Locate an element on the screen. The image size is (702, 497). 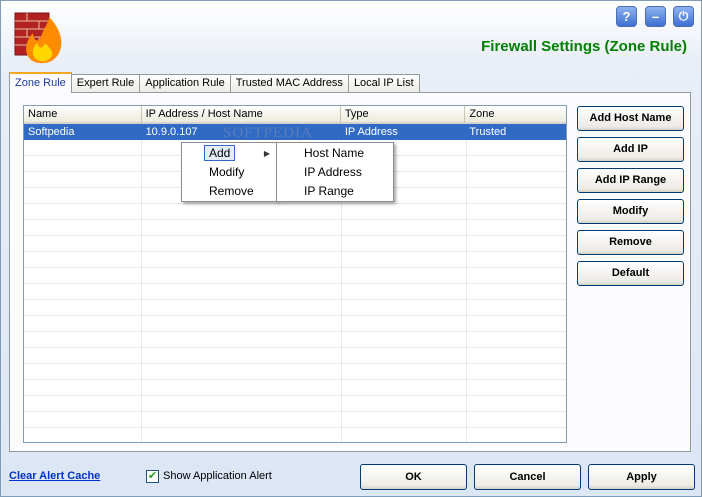
tab-local-ip-list: Local IP List is located at coordinates (383, 83).